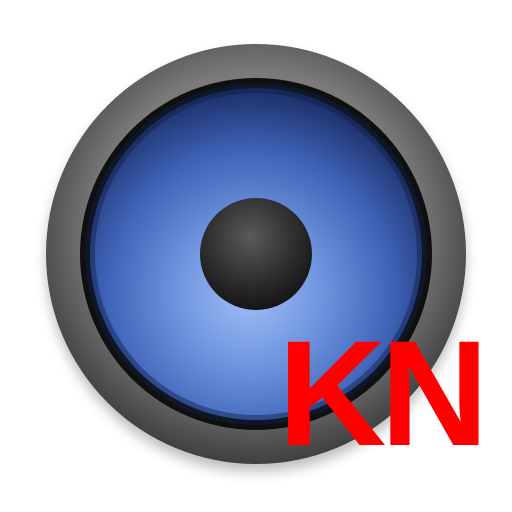 This screenshot has height=512, width=512. I want to click on speaker-dust-cap, so click(256, 254).